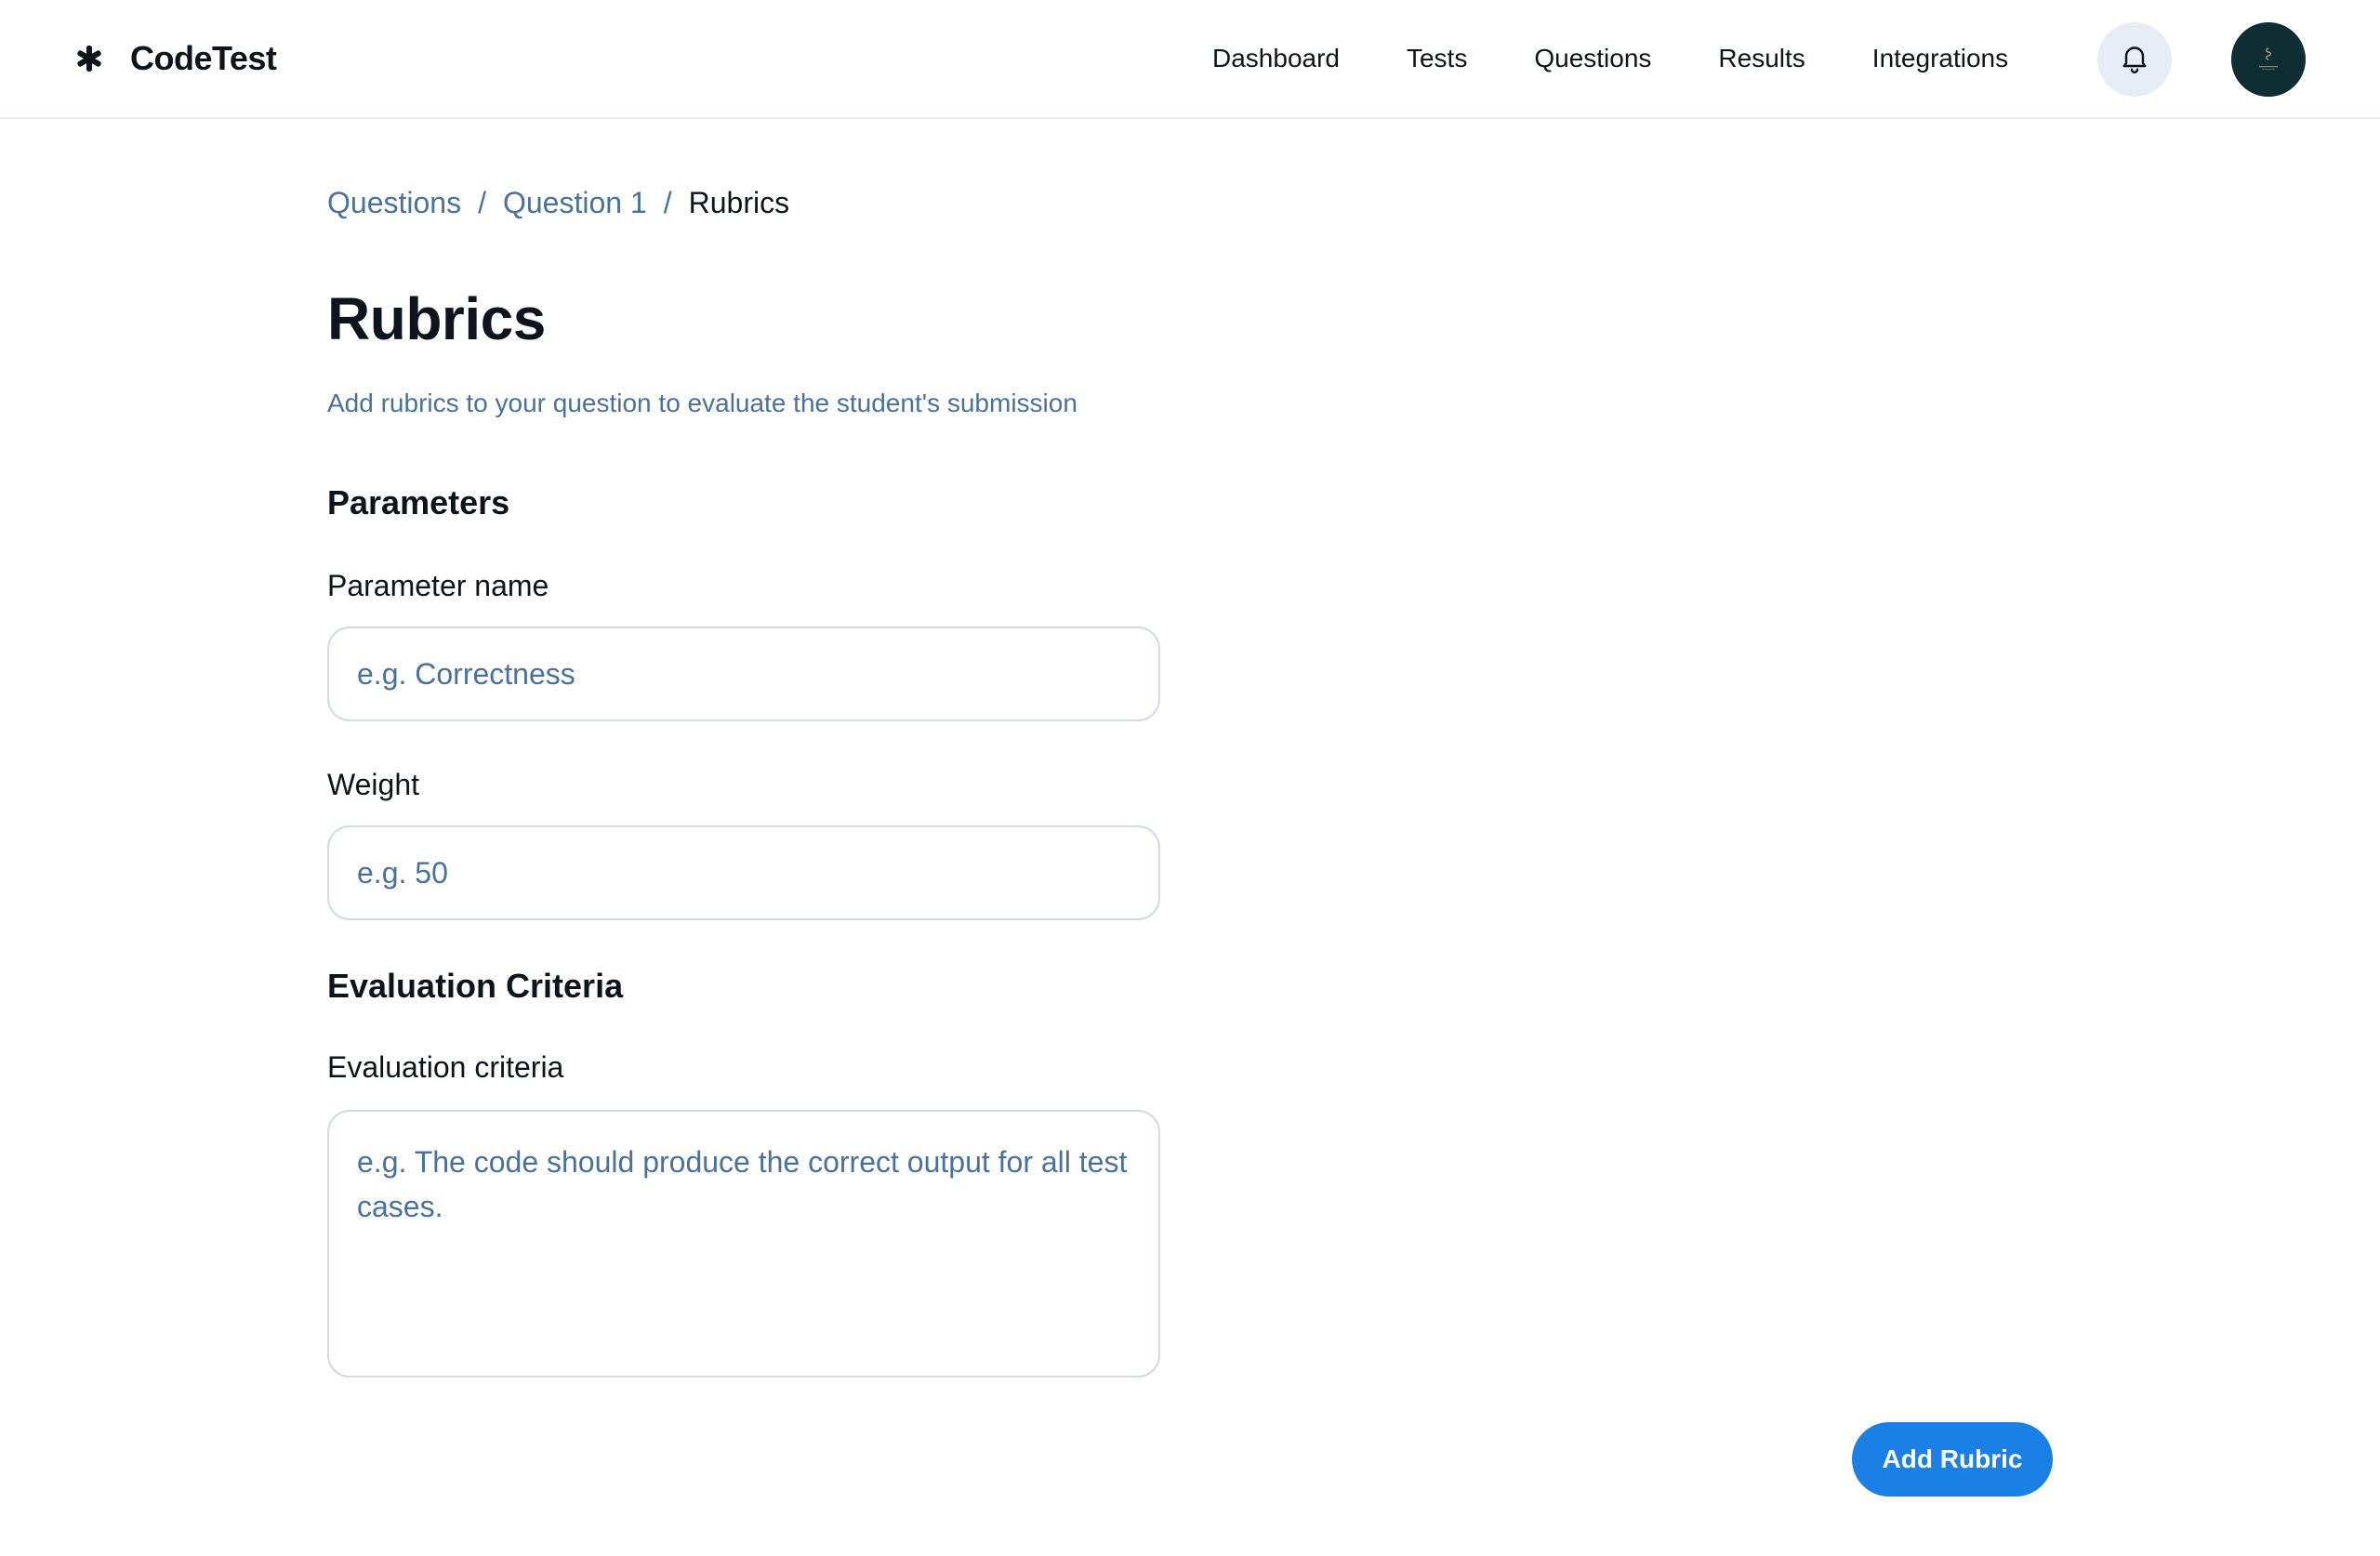 The width and height of the screenshot is (2380, 1556). I want to click on parameter-name-label: Parameter name, so click(438, 585).